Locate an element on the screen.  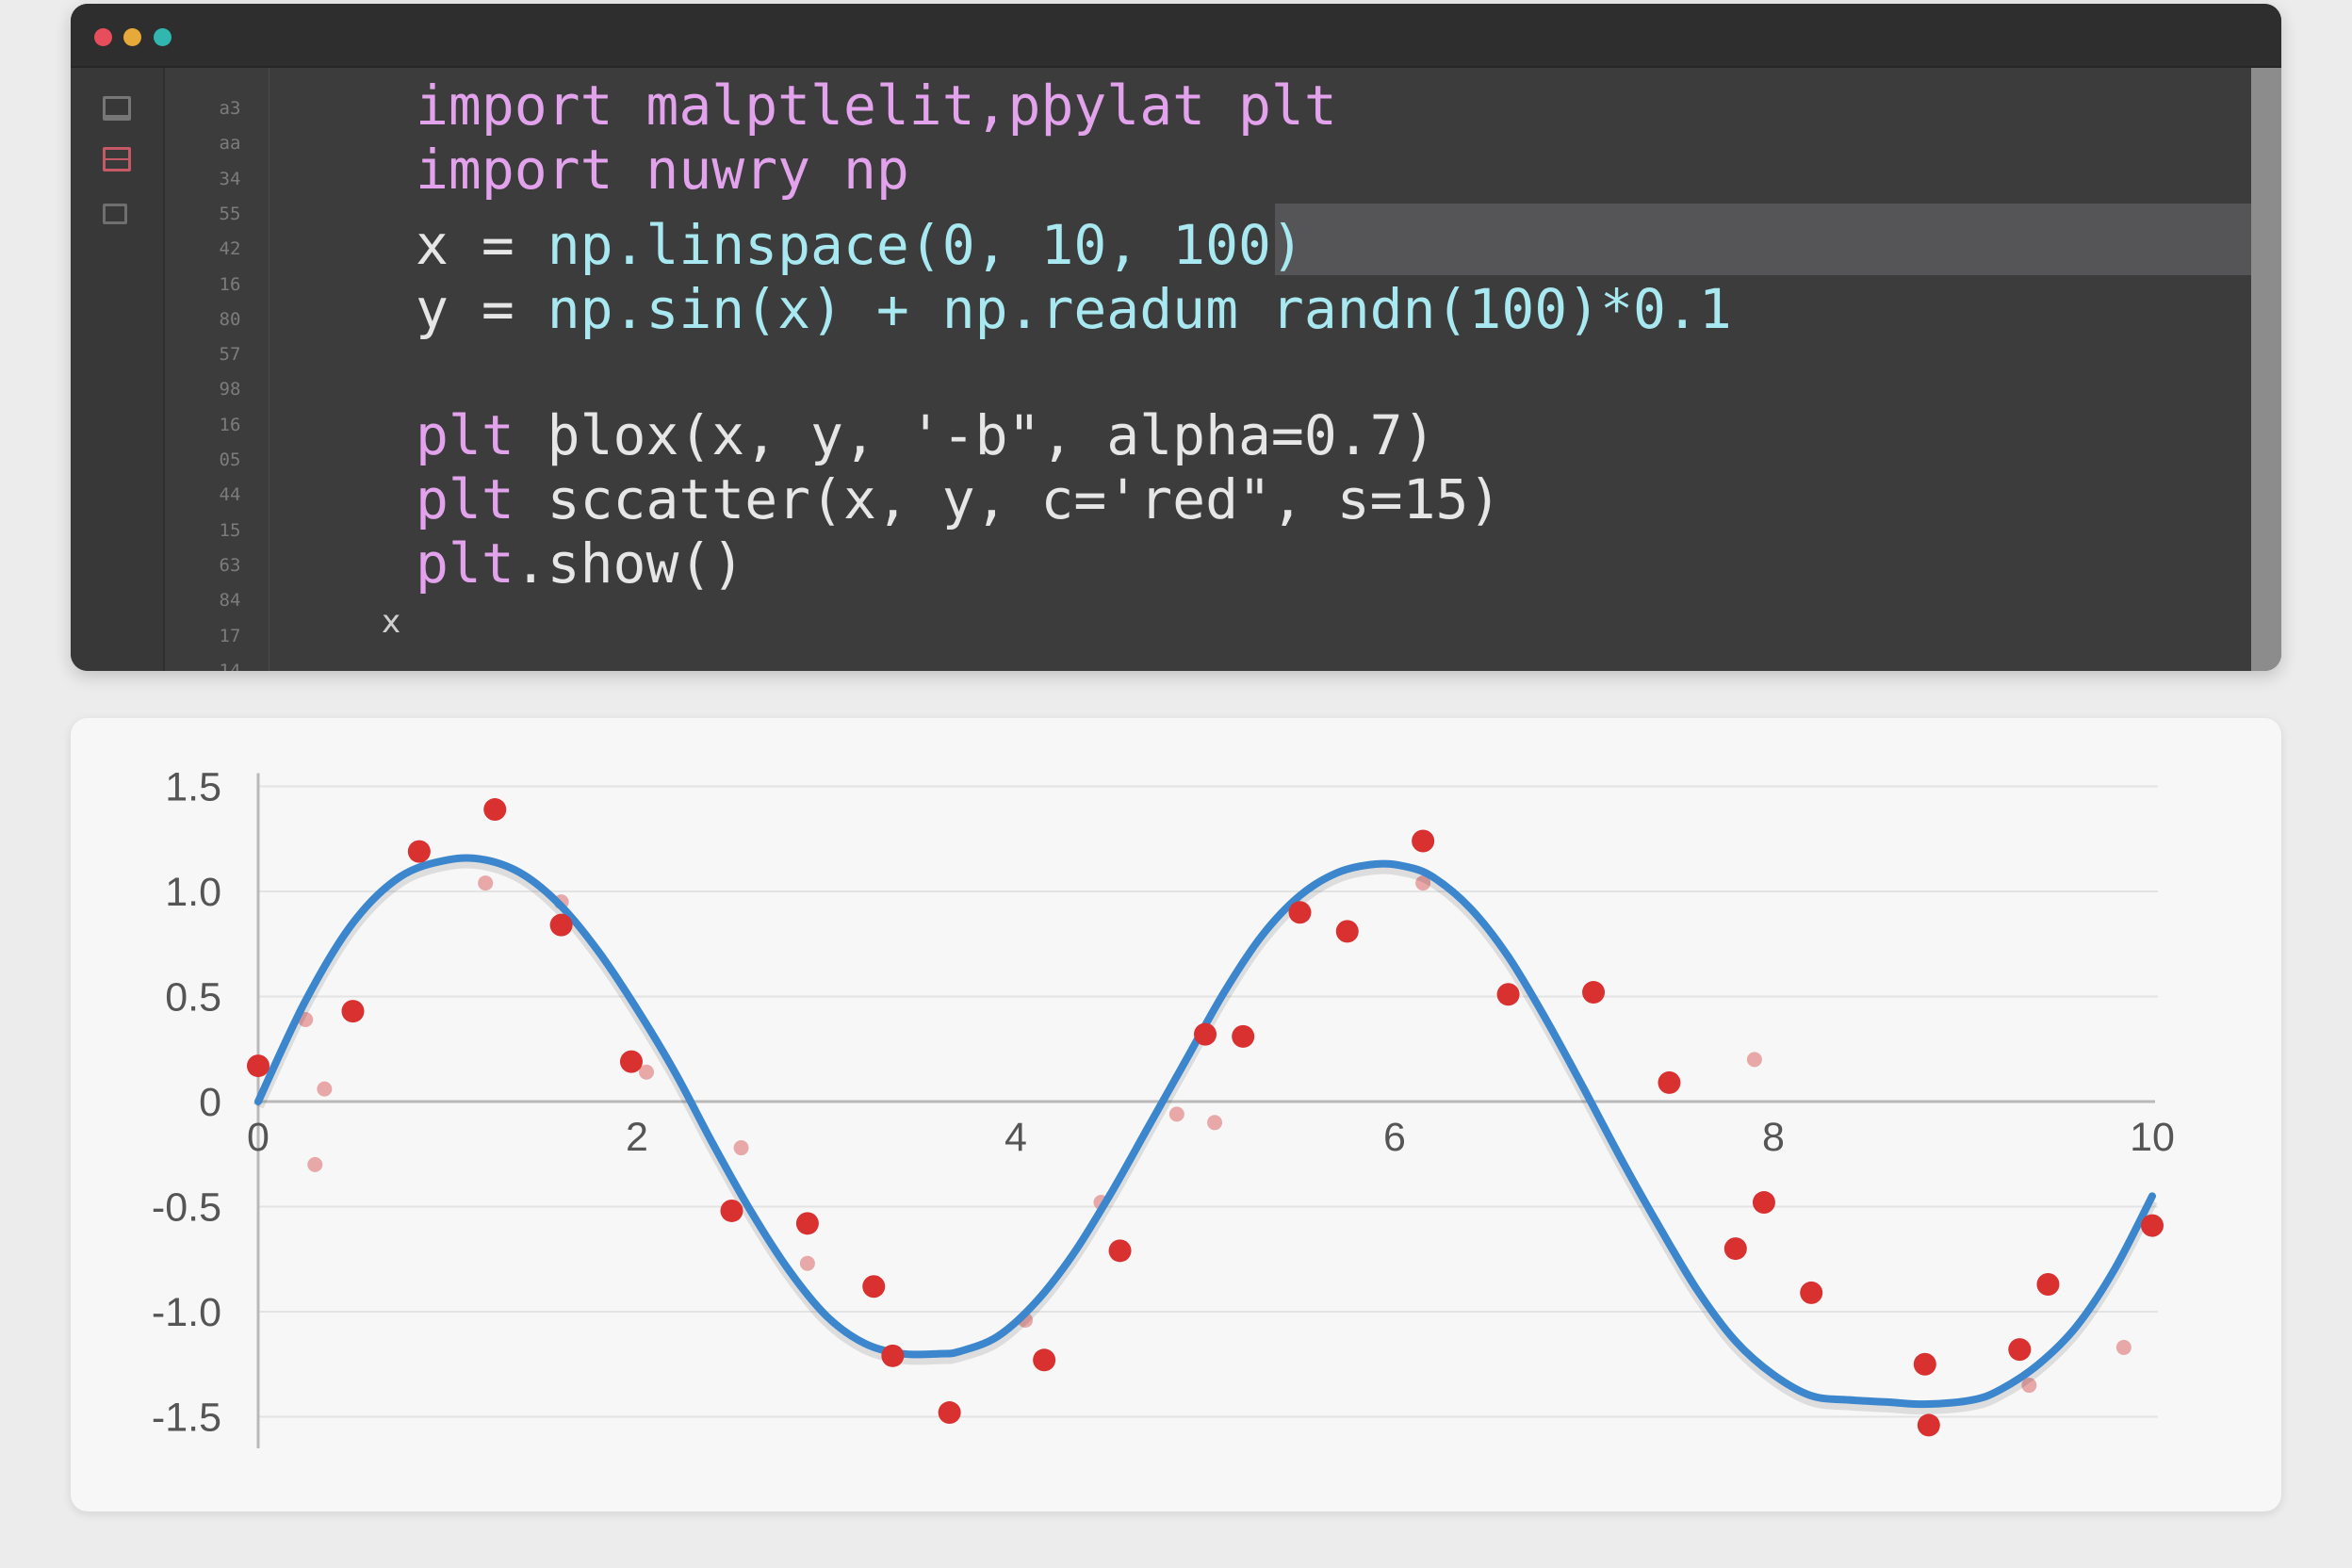
line-number: 80 is located at coordinates (230, 319).